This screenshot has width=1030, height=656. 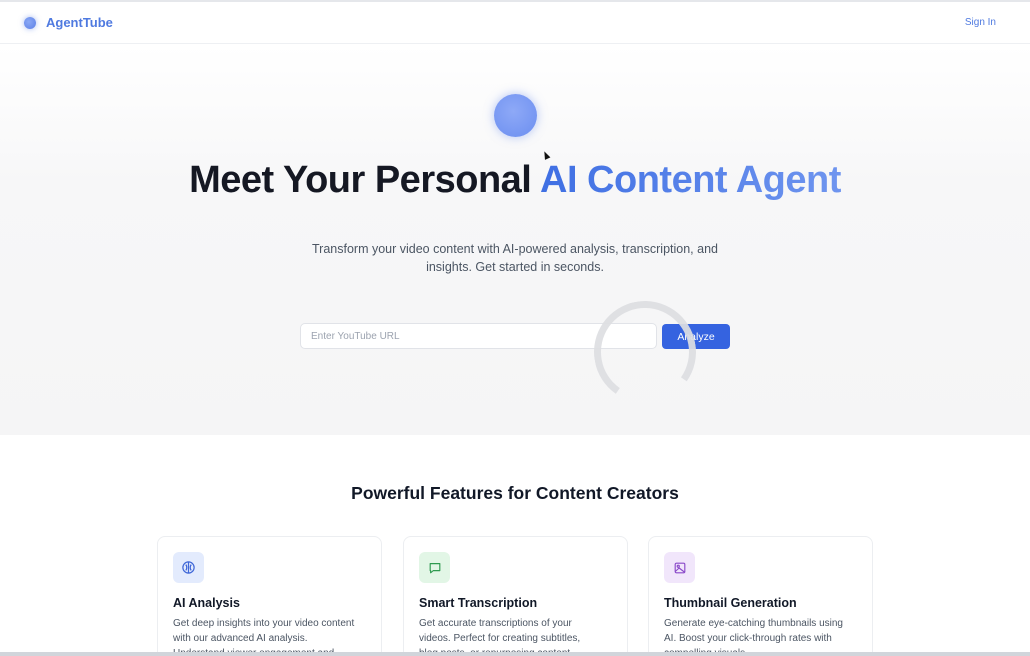 I want to click on feature-card-title: Smart Transcription, so click(x=478, y=603).